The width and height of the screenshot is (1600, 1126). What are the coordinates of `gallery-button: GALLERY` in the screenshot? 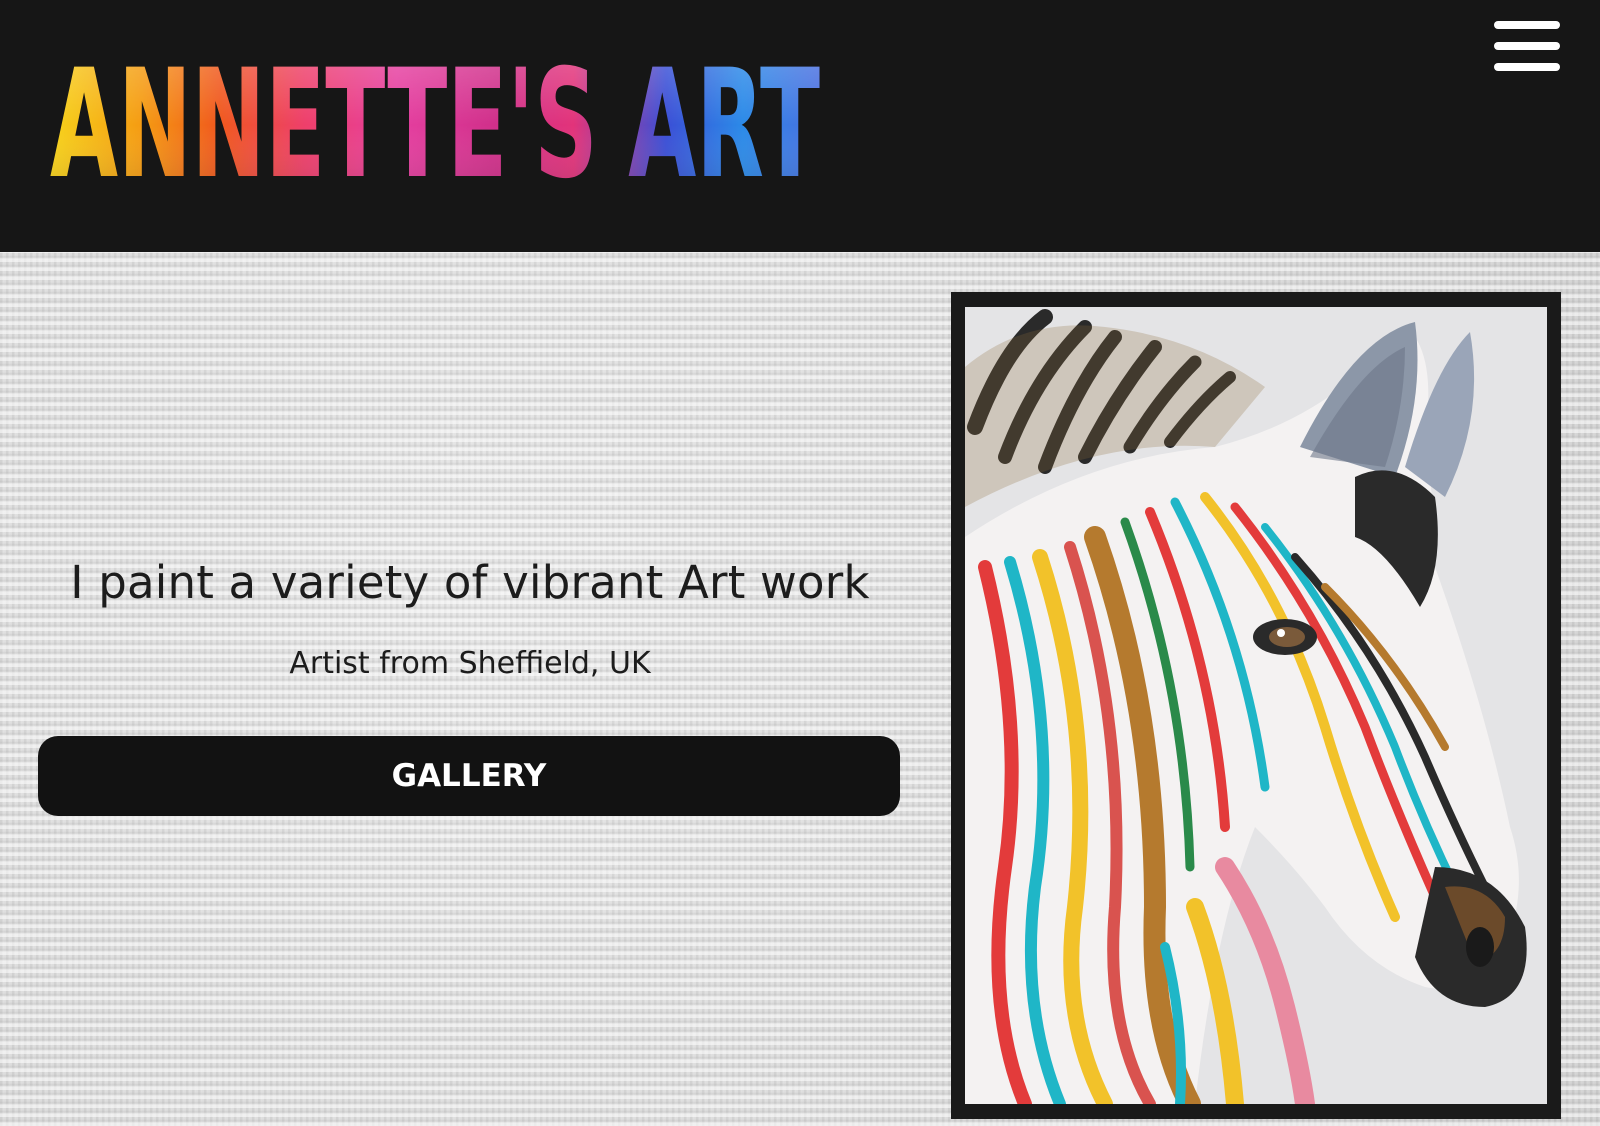 It's located at (469, 776).